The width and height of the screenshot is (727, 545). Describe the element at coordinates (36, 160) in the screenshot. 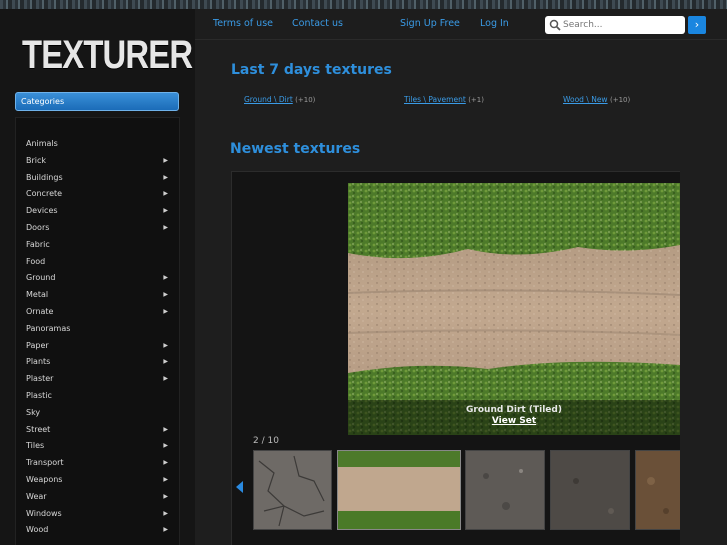

I see `category-label: Brick` at that location.